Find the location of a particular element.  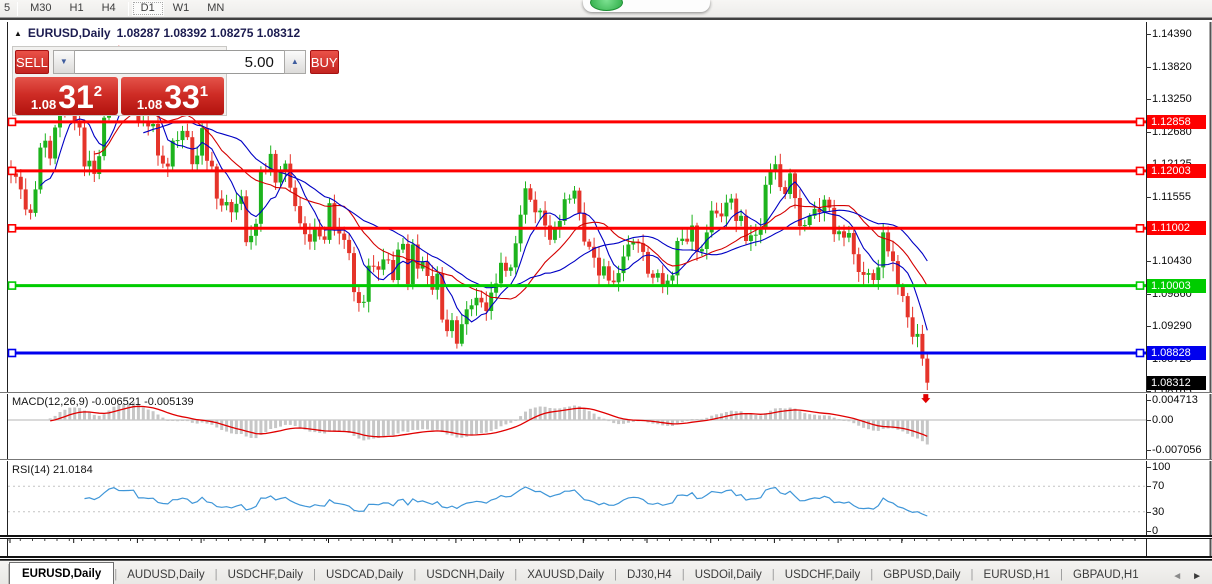

overlay-green-button is located at coordinates (606, 5).